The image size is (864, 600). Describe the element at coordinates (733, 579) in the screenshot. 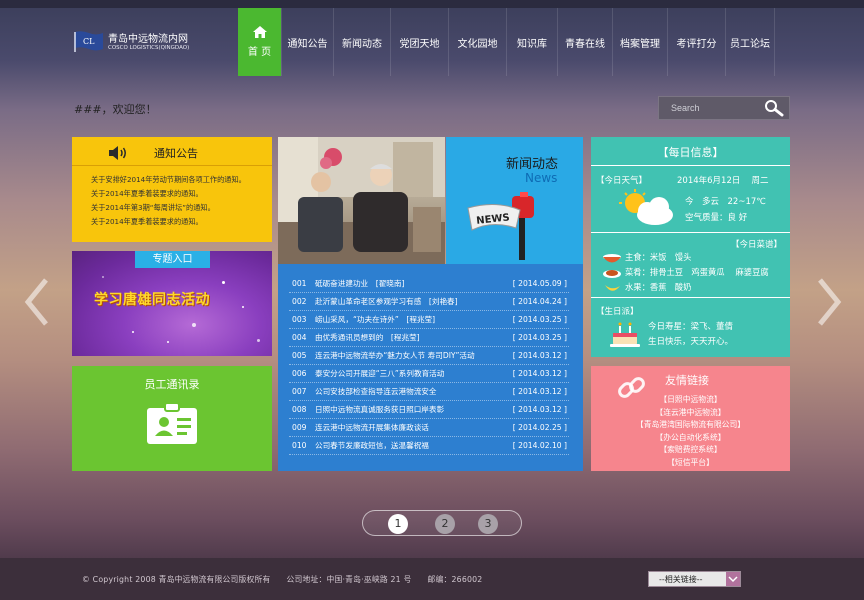

I see `chevron-down-icon` at that location.